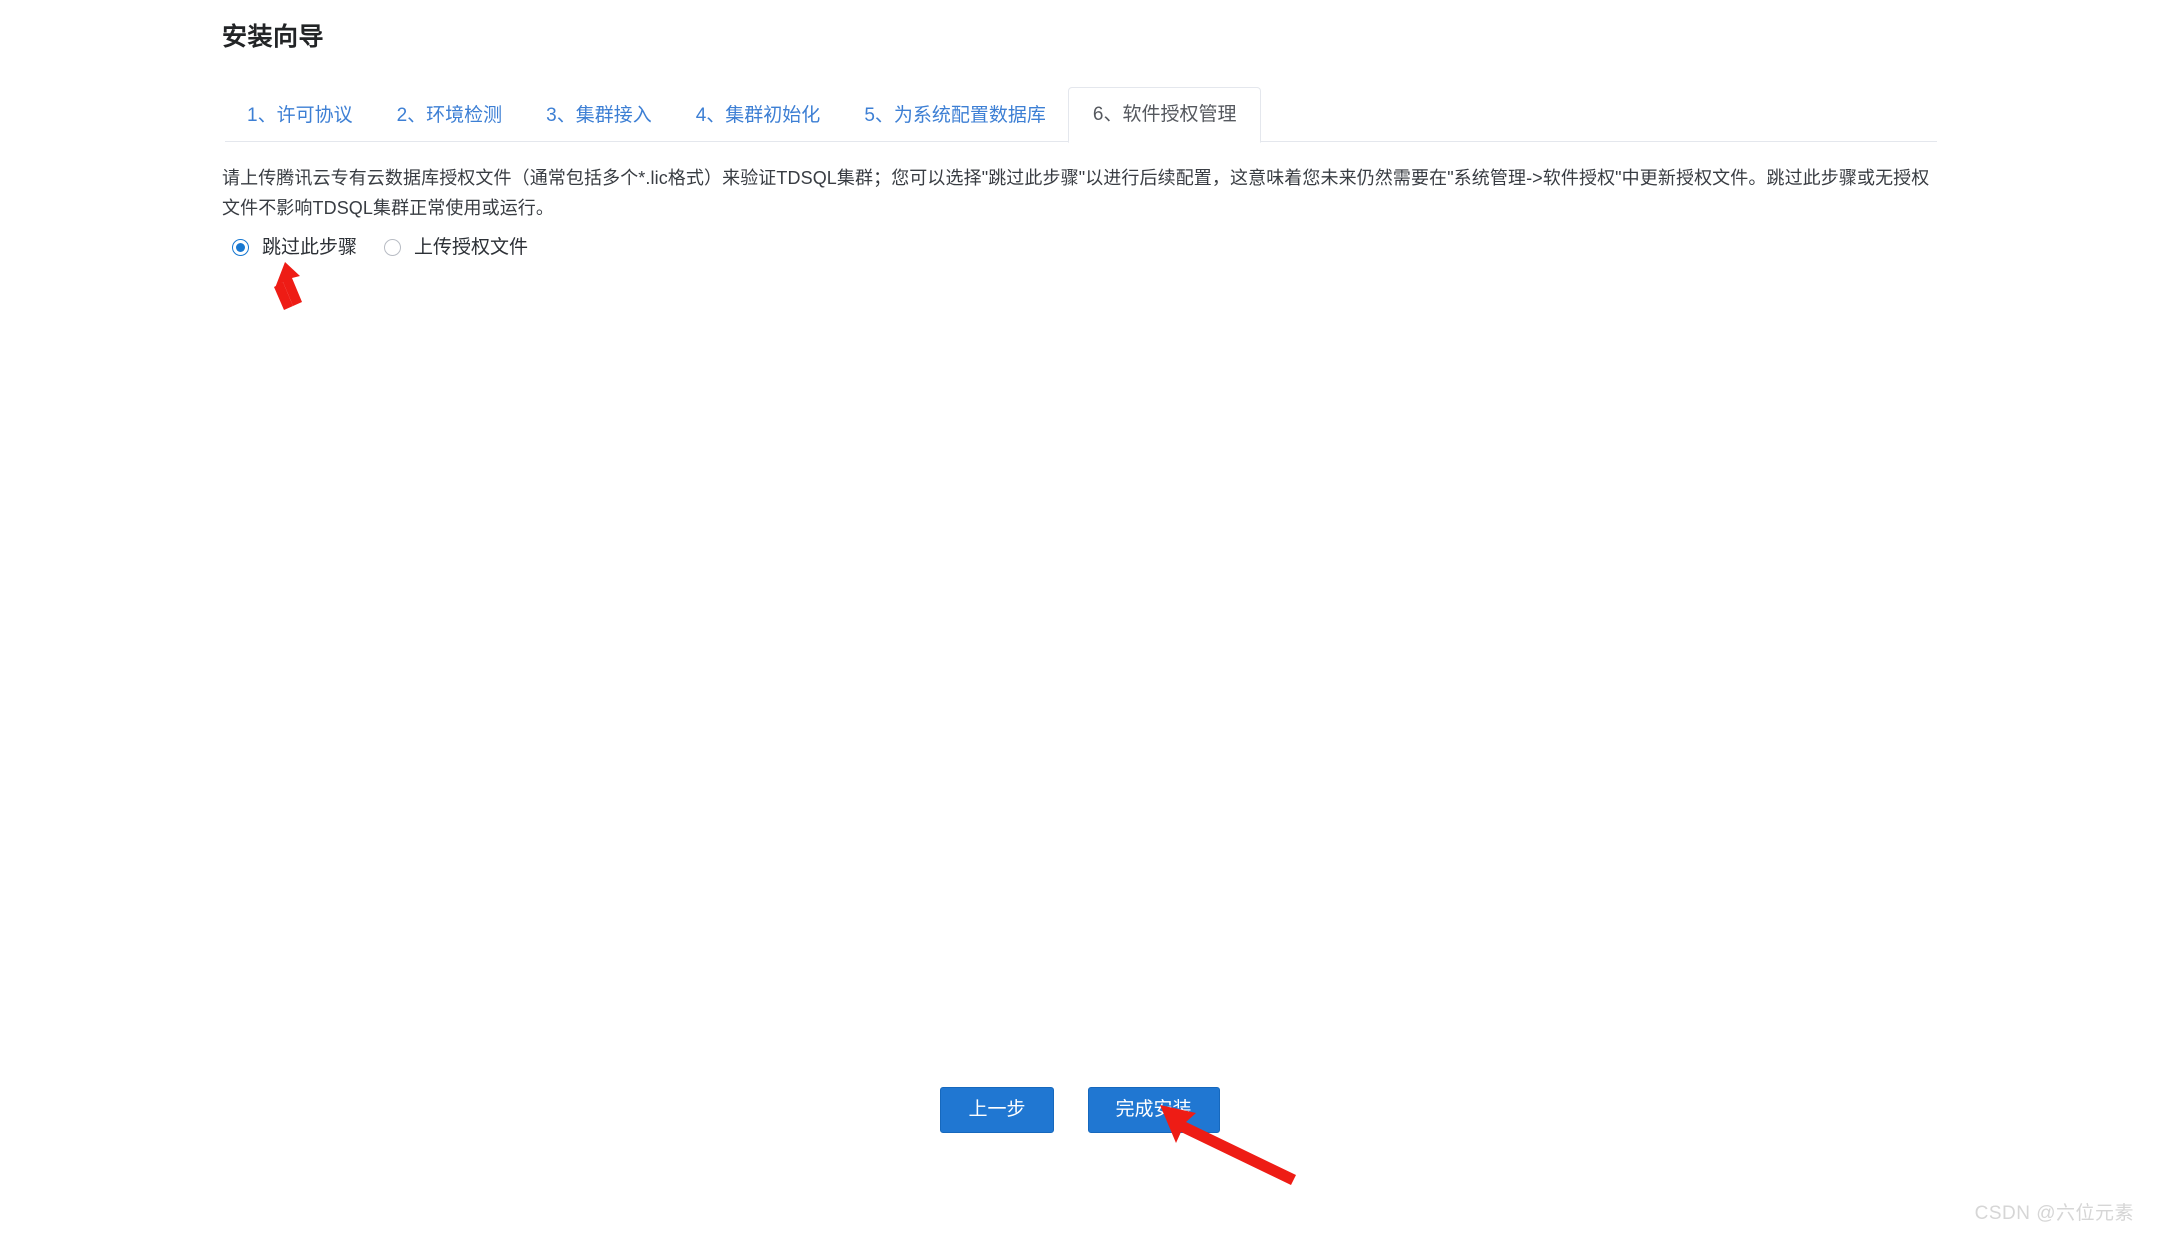  I want to click on finish-install-button: 完成安装, so click(1153, 1110).